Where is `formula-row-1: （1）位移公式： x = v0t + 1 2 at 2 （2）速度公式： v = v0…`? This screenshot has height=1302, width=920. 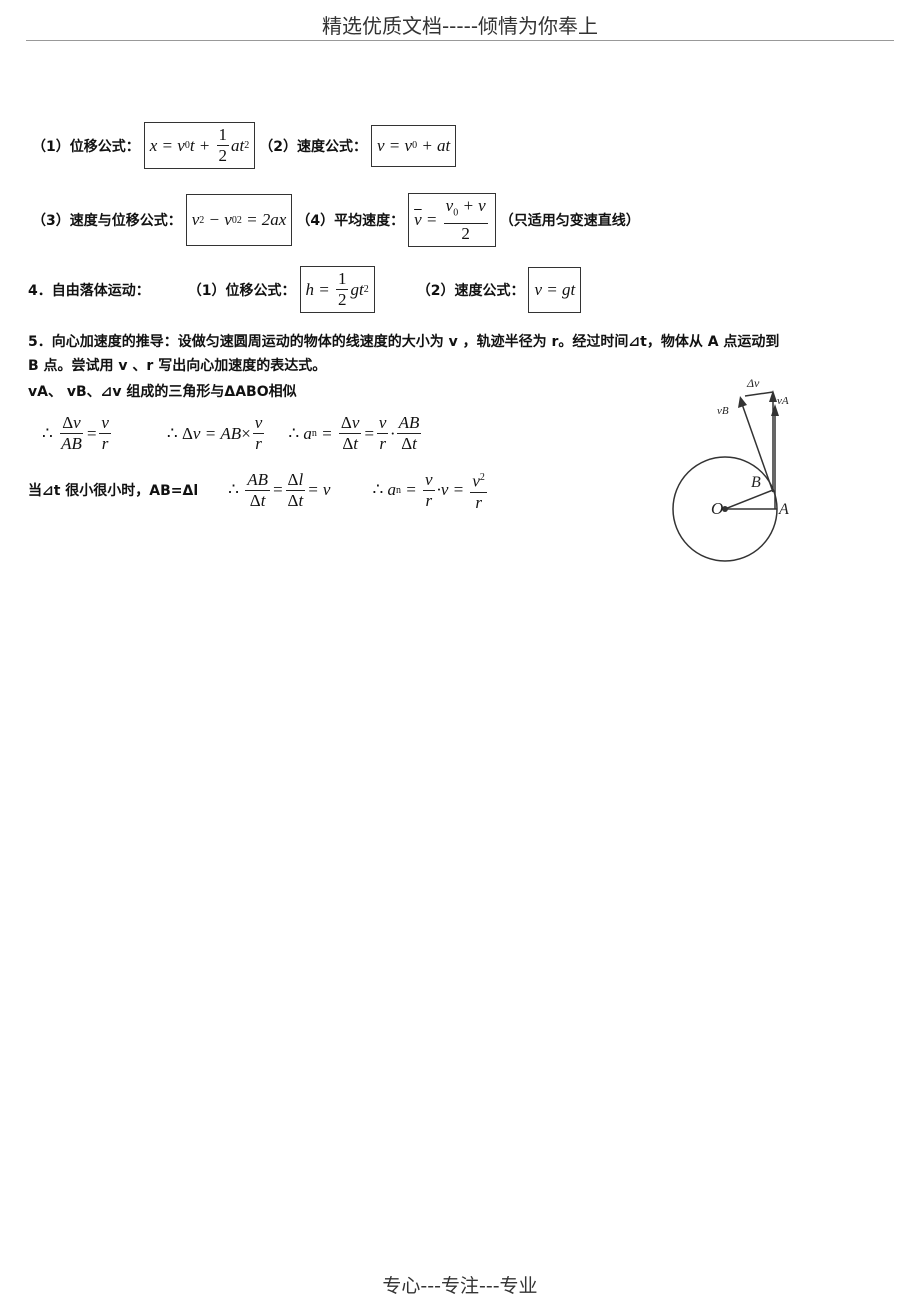 formula-row-1: （1）位移公式： x = v0t + 1 2 at 2 （2）速度公式： v = v0… is located at coordinates (246, 145).